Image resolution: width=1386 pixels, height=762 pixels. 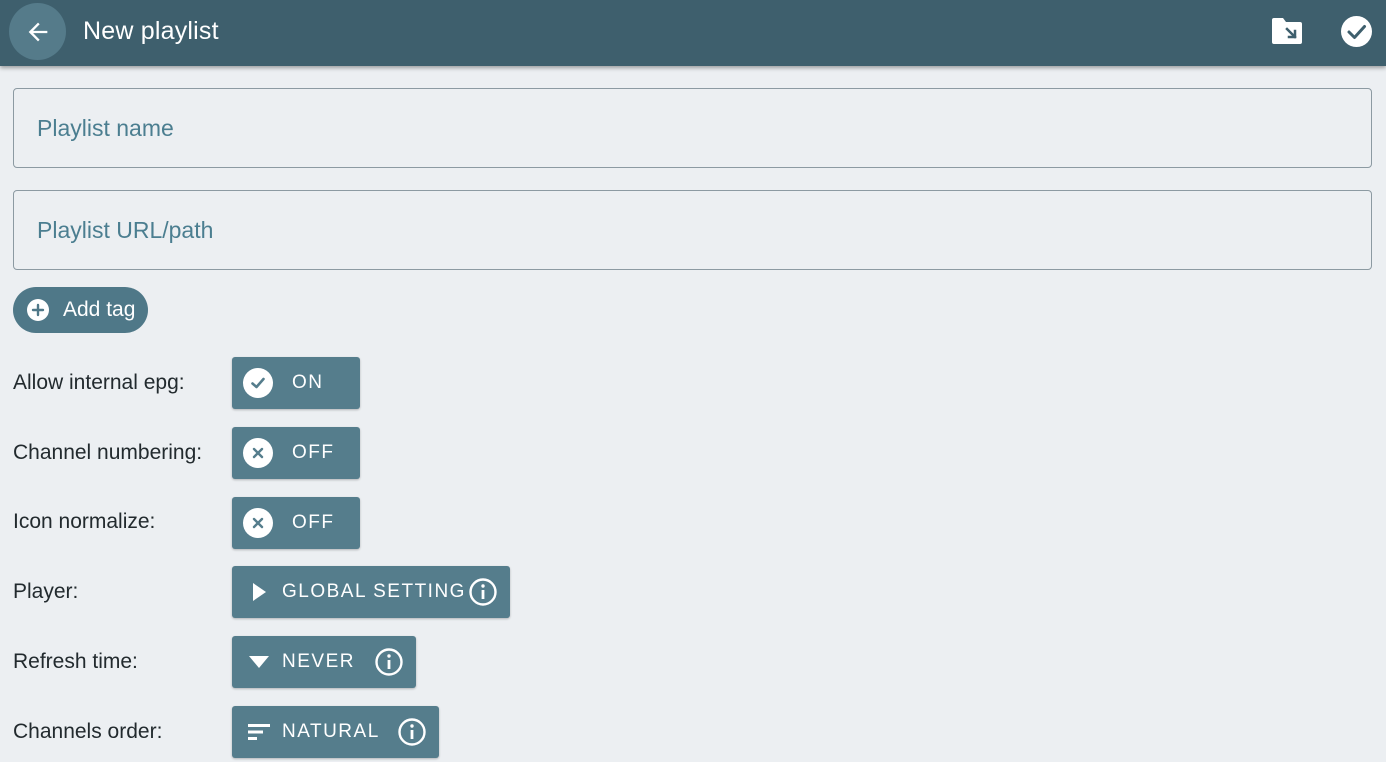 I want to click on refresh-time-select-button: NEVER, so click(x=324, y=662).